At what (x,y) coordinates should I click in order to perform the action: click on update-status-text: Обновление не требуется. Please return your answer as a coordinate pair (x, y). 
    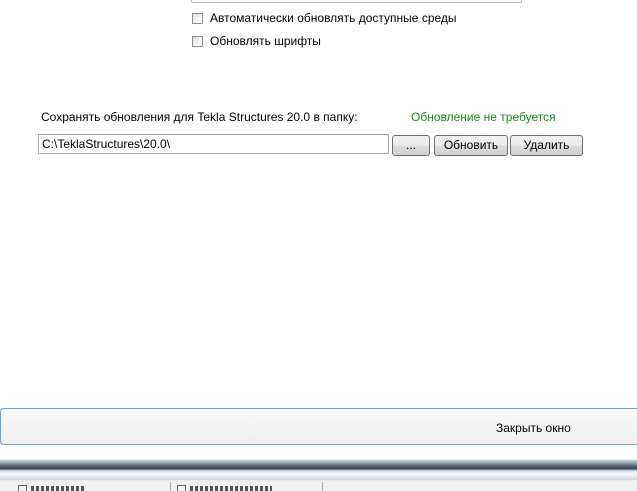
    Looking at the image, I should click on (483, 117).